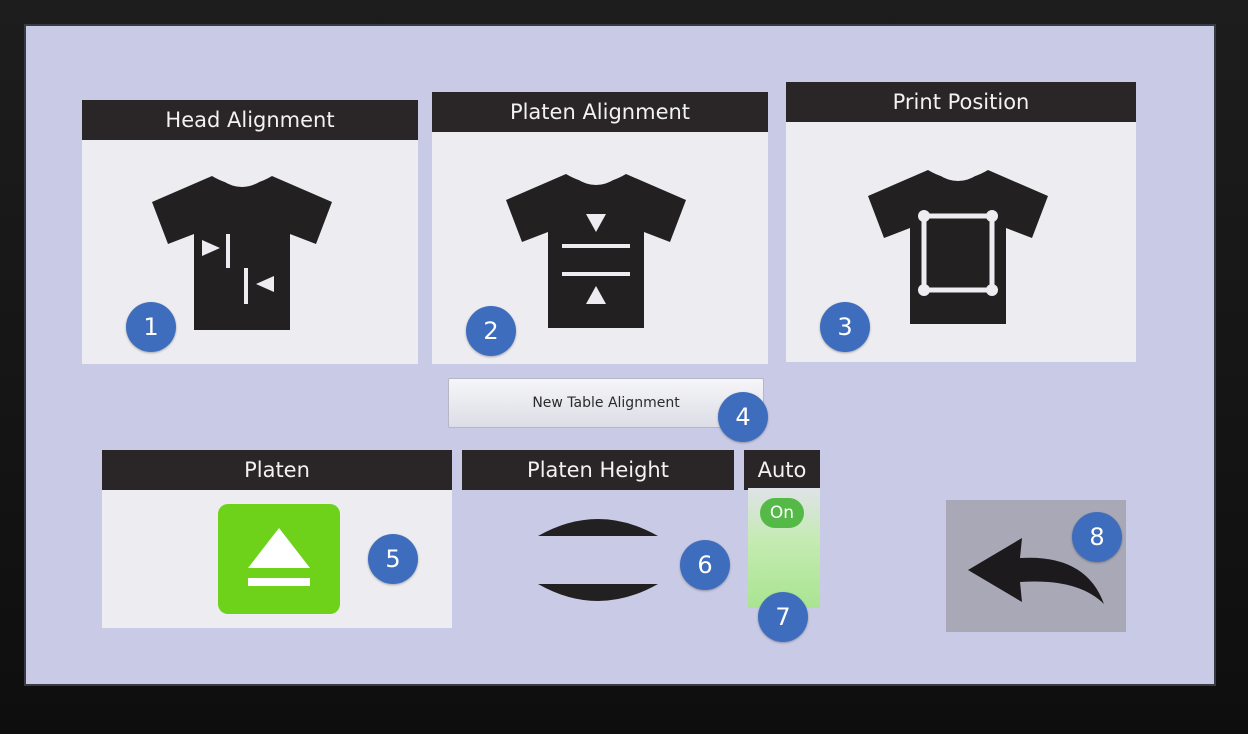 This screenshot has width=1248, height=734. What do you see at coordinates (600, 112) in the screenshot?
I see `platen-alignment-label: Platen Alignment` at bounding box center [600, 112].